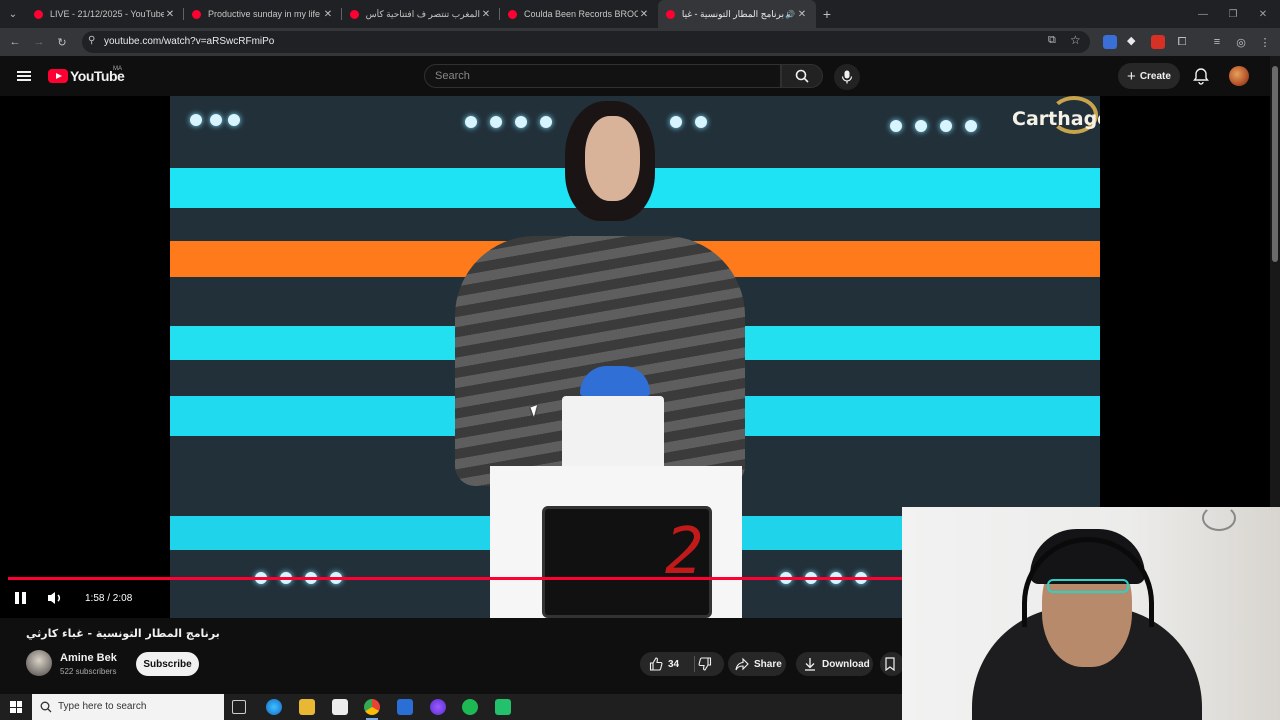 Image resolution: width=1280 pixels, height=720 pixels. I want to click on reload-icon: ↻, so click(62, 42).